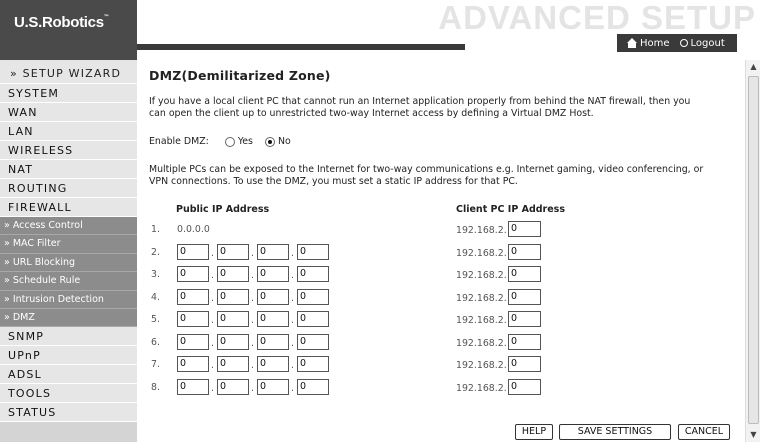 This screenshot has width=760, height=442. I want to click on sidebar-item-upnp: UPnP, so click(68, 356).